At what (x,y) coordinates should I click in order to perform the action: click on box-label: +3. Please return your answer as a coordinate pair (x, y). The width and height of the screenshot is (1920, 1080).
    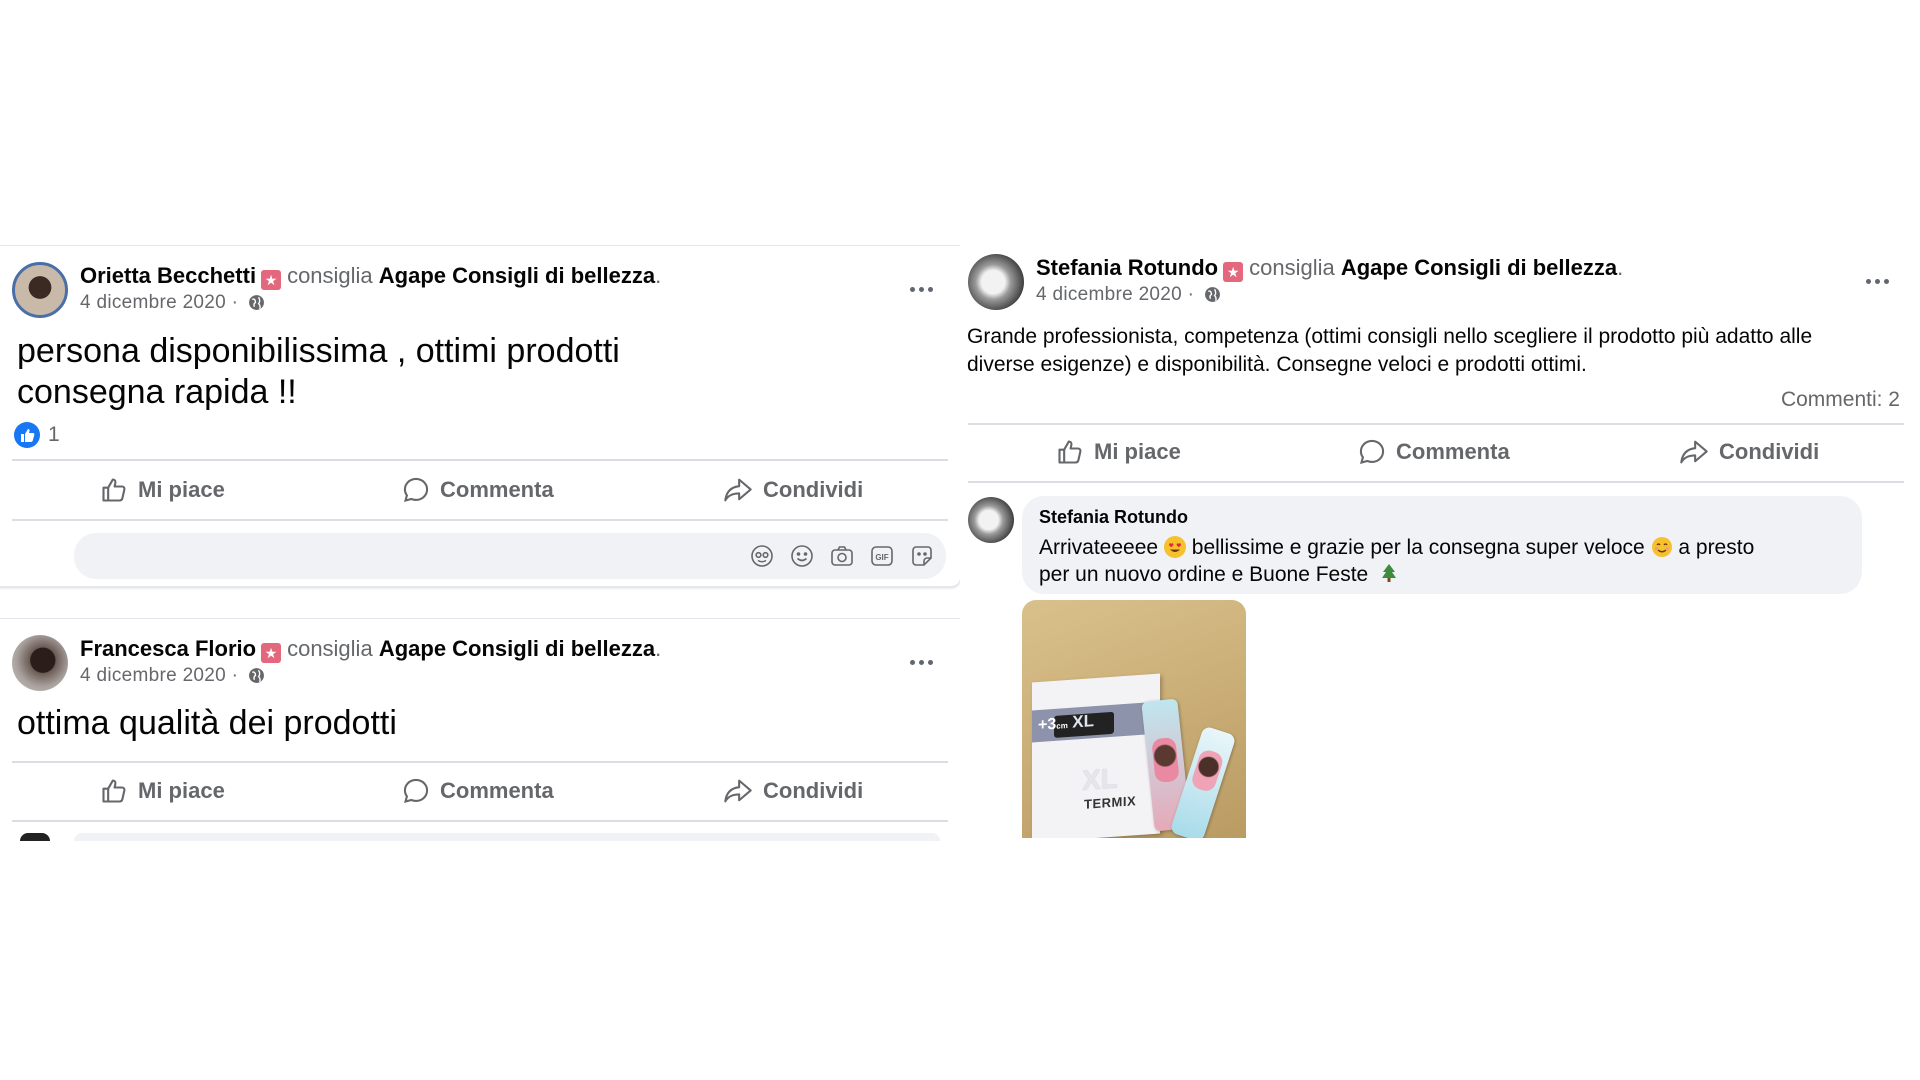
    Looking at the image, I should click on (1047, 725).